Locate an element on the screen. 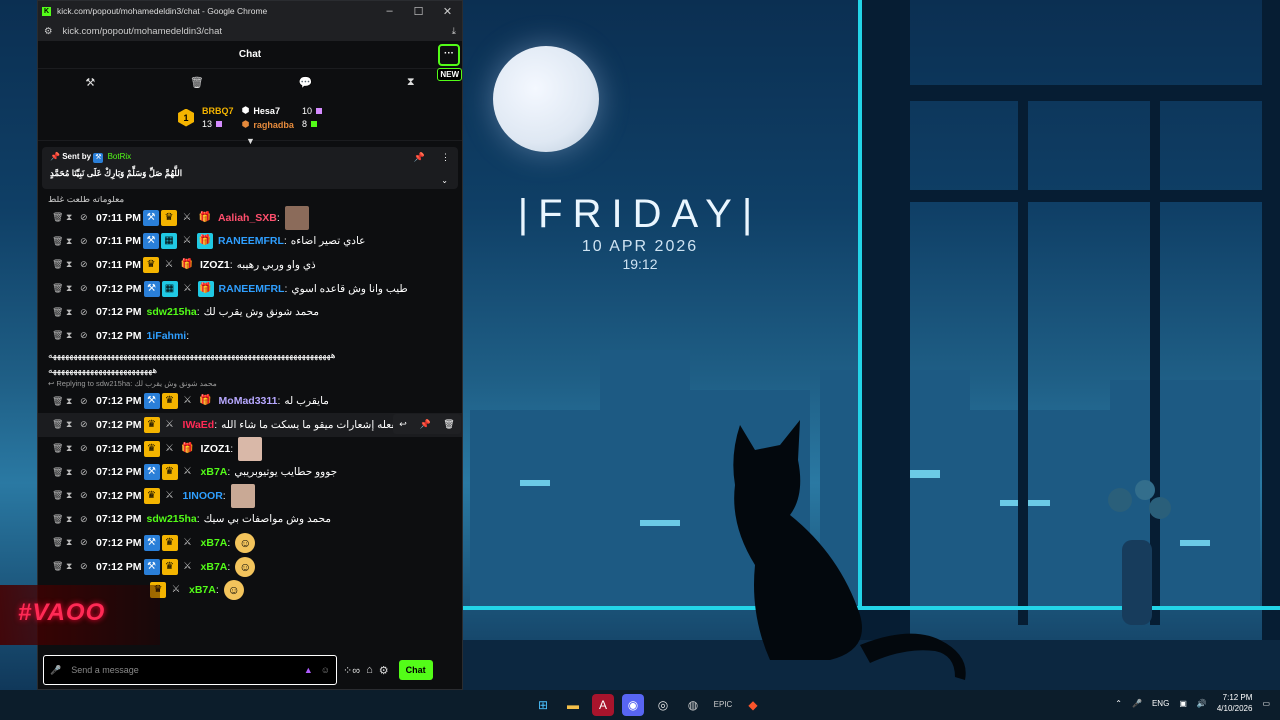  chat-message: 🗑 ⧗ ⊘ 07:11 PM ⚒ ♛ ⚔ 🎁 Aaliah_SXB: is located at coordinates (250, 217).